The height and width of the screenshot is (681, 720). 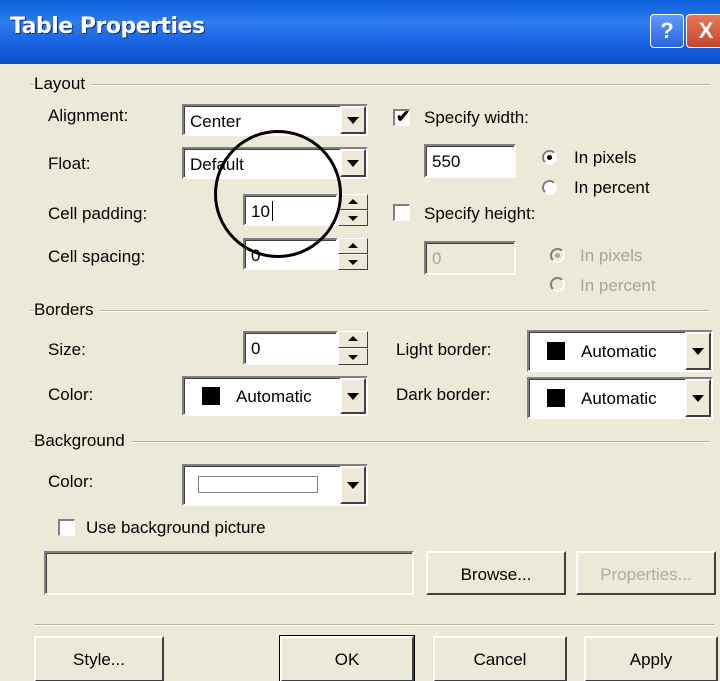 I want to click on height-in-pixels-label: In pixels, so click(x=611, y=255).